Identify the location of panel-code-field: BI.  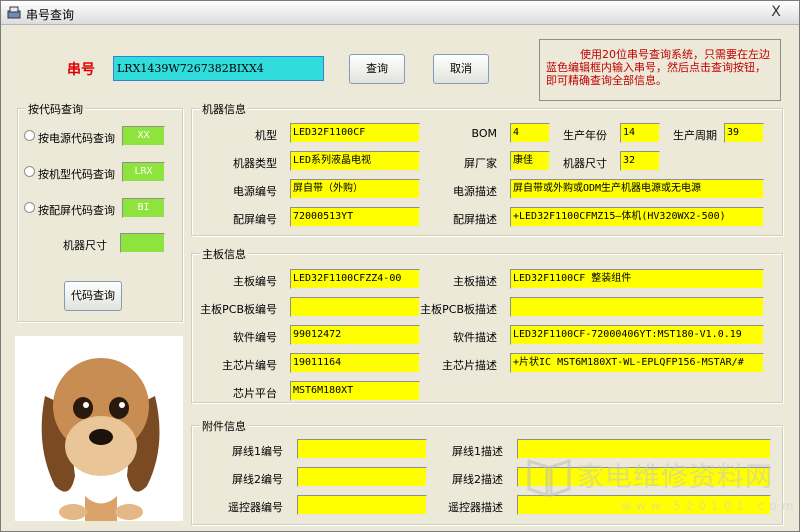
(143, 208).